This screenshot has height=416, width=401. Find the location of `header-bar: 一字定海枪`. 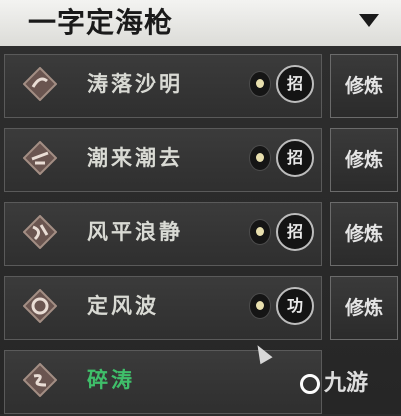

header-bar: 一字定海枪 is located at coordinates (200, 23).